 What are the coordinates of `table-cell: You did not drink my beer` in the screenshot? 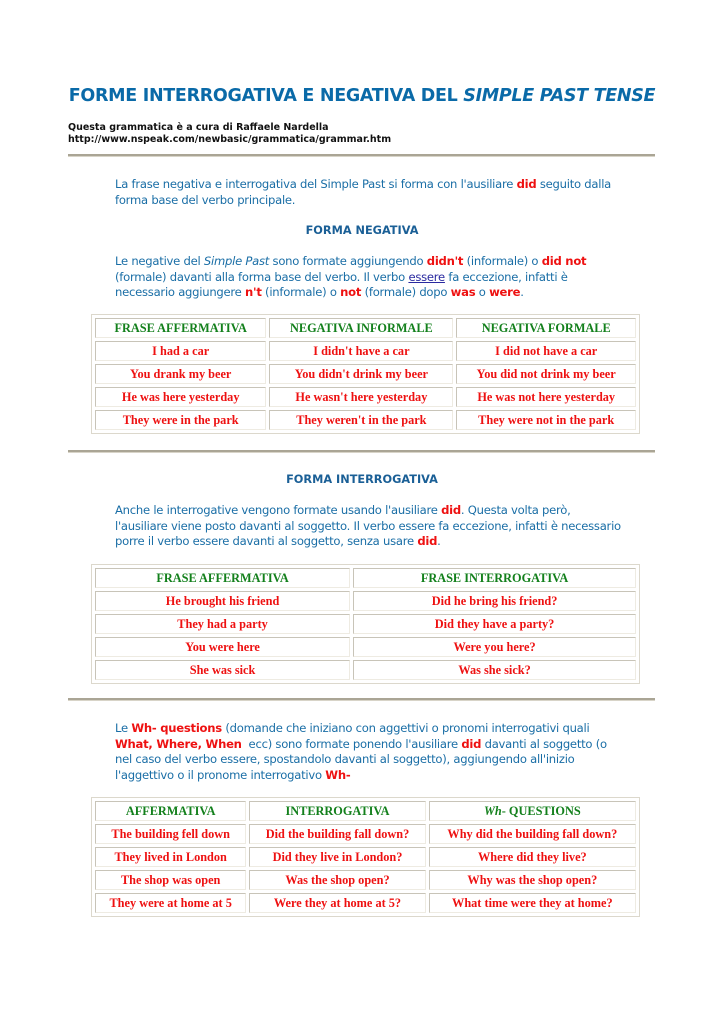 It's located at (546, 374).